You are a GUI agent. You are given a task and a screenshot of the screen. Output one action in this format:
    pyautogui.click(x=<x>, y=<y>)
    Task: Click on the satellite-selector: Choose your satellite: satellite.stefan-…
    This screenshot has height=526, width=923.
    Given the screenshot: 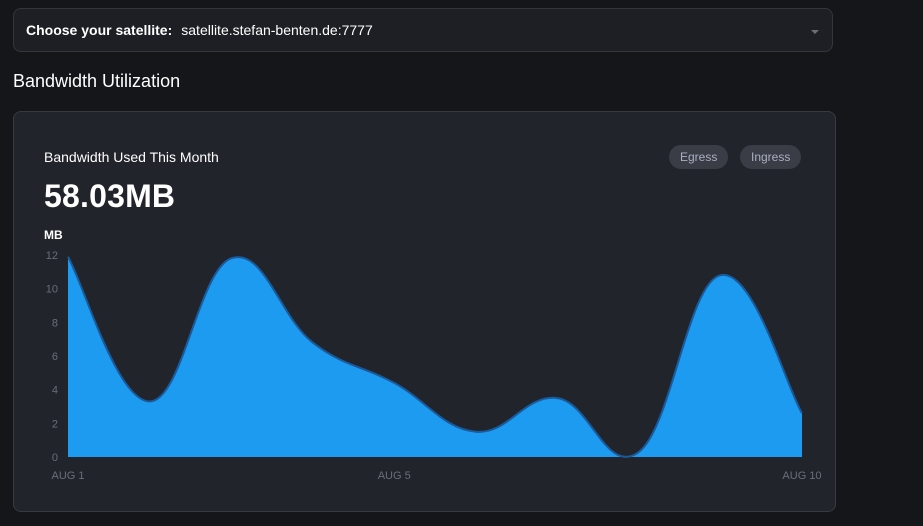 What is the action you would take?
    pyautogui.click(x=423, y=30)
    